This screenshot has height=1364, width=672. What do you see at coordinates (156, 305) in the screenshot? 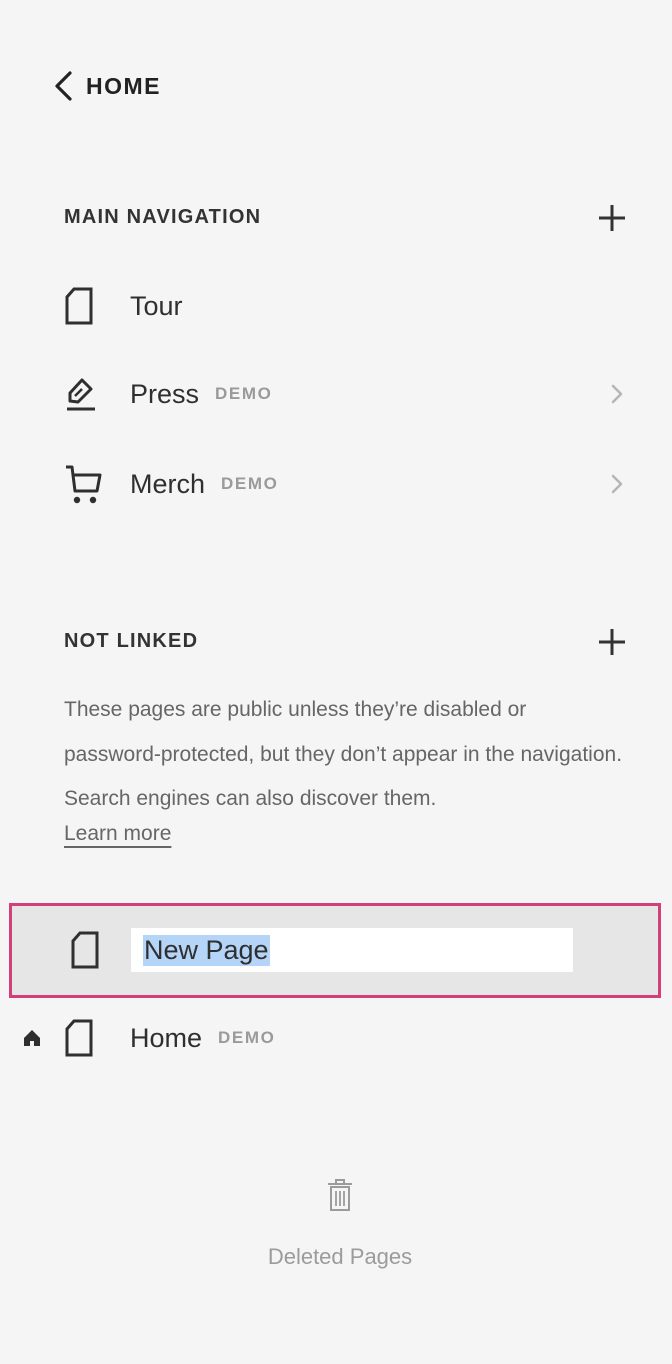
I see `nav-item-label: Tour` at bounding box center [156, 305].